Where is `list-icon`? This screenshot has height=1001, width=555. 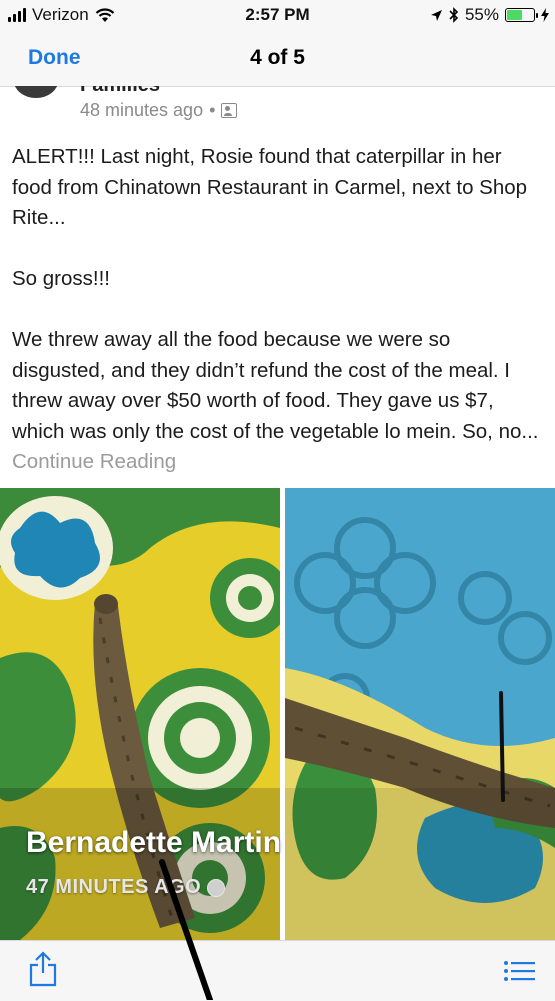 list-icon is located at coordinates (519, 971).